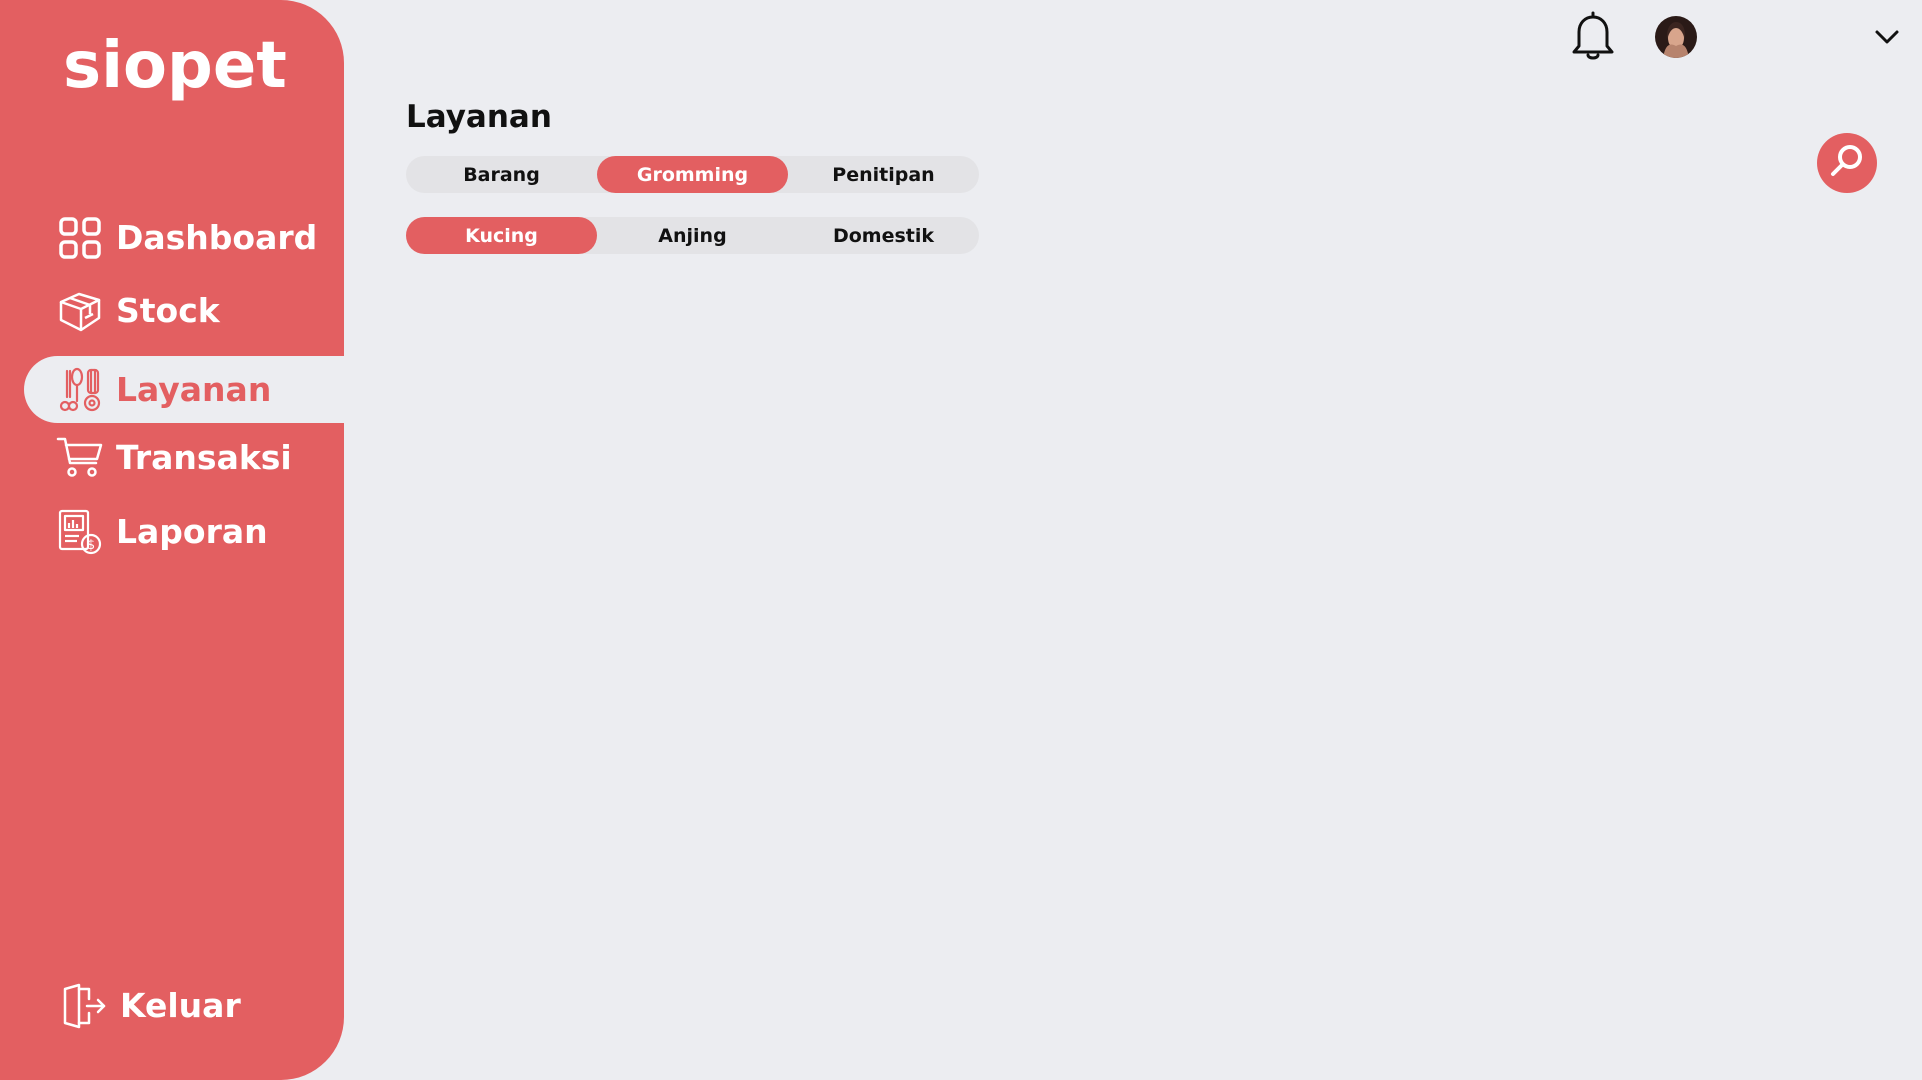 The width and height of the screenshot is (1922, 1080). I want to click on search-button, so click(1847, 163).